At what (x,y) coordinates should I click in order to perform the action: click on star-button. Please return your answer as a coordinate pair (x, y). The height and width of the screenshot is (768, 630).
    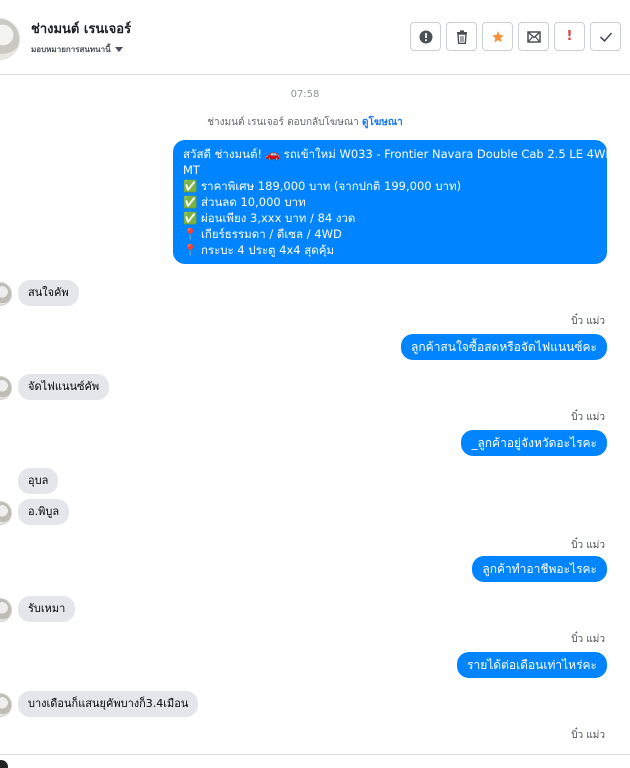
    Looking at the image, I should click on (497, 36).